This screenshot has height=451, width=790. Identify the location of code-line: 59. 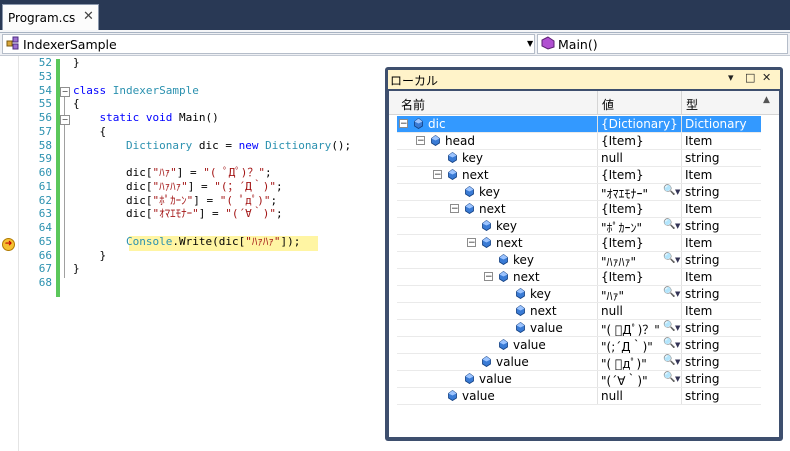
(190, 159).